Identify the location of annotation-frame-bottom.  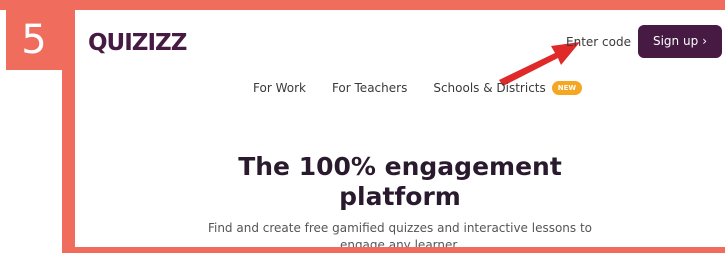
(393, 250).